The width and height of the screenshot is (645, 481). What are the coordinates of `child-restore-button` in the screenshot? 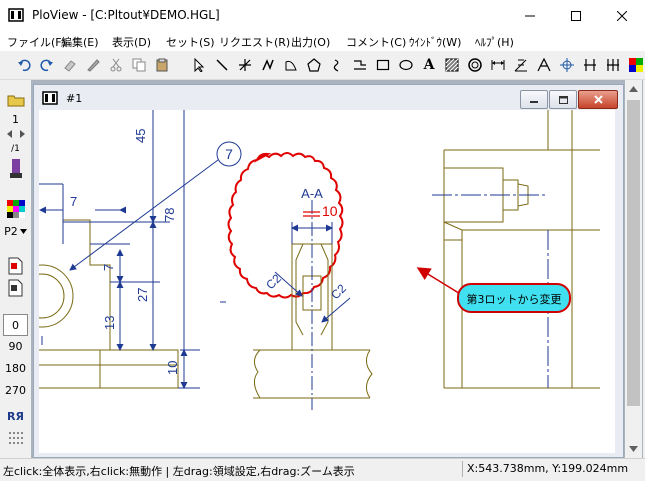 It's located at (563, 99).